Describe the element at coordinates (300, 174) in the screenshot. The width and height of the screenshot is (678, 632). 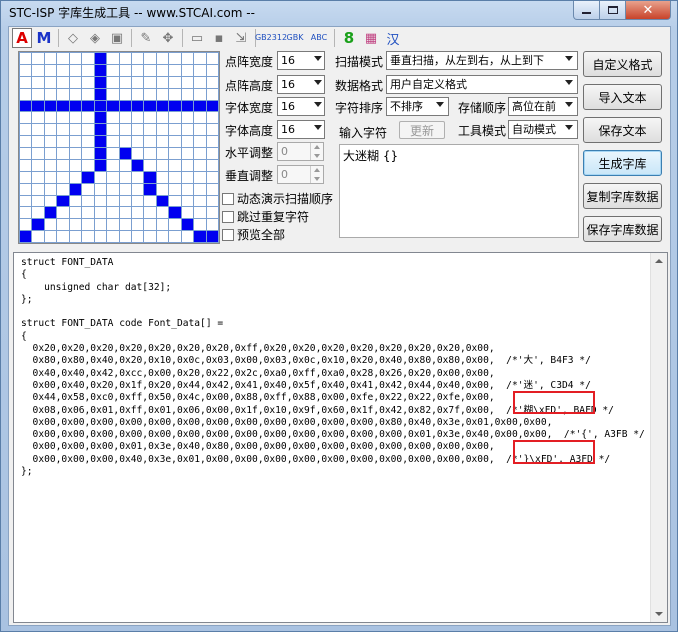
I see `v-adjust-spinner: 0` at that location.